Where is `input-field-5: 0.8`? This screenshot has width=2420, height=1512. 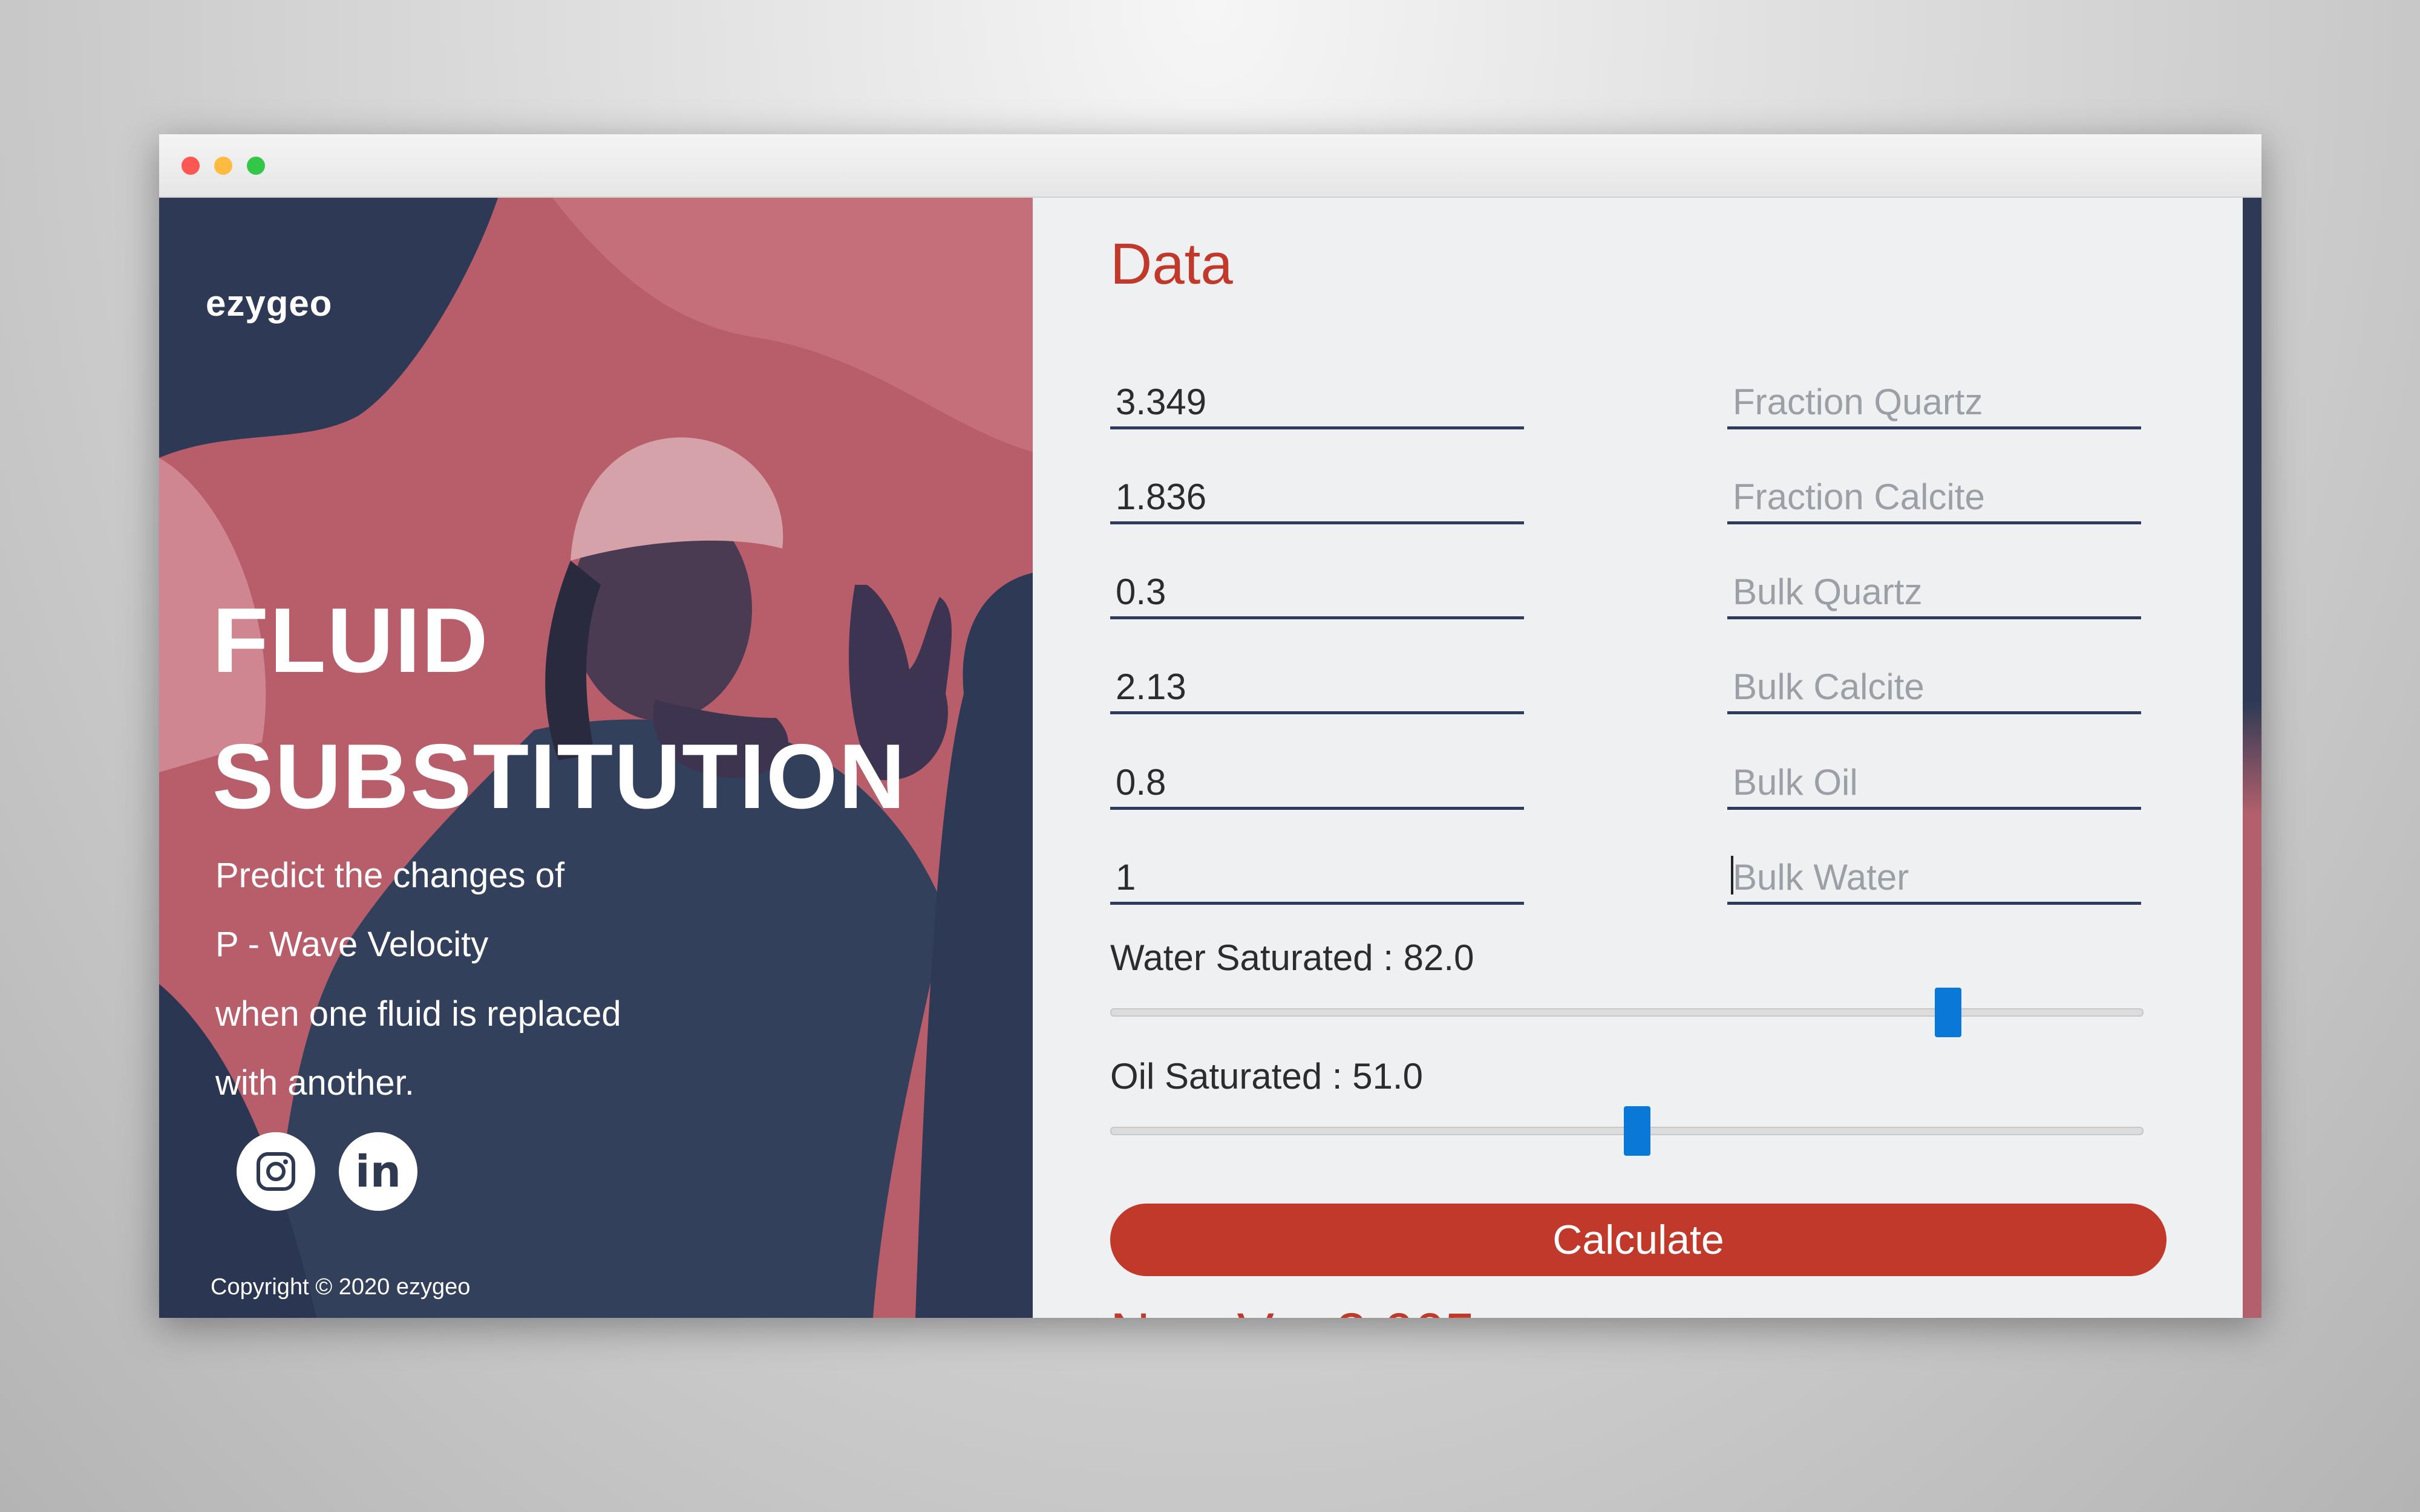
input-field-5: 0.8 is located at coordinates (1317, 779).